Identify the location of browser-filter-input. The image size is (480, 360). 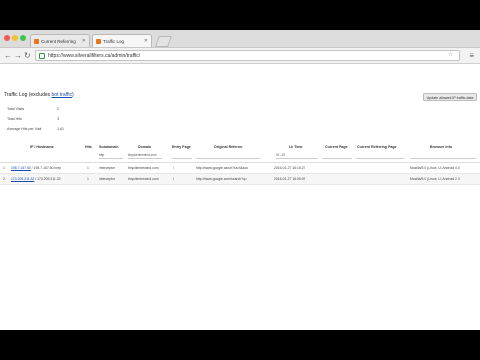
(443, 156).